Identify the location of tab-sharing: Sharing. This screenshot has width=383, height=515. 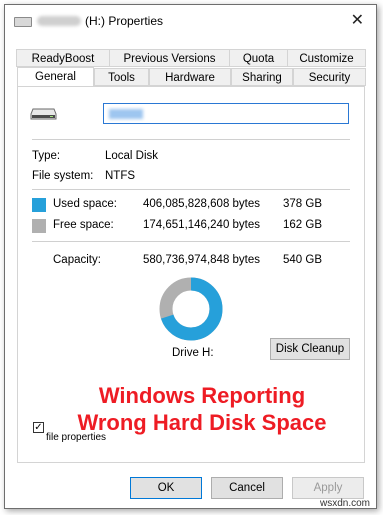
(262, 77).